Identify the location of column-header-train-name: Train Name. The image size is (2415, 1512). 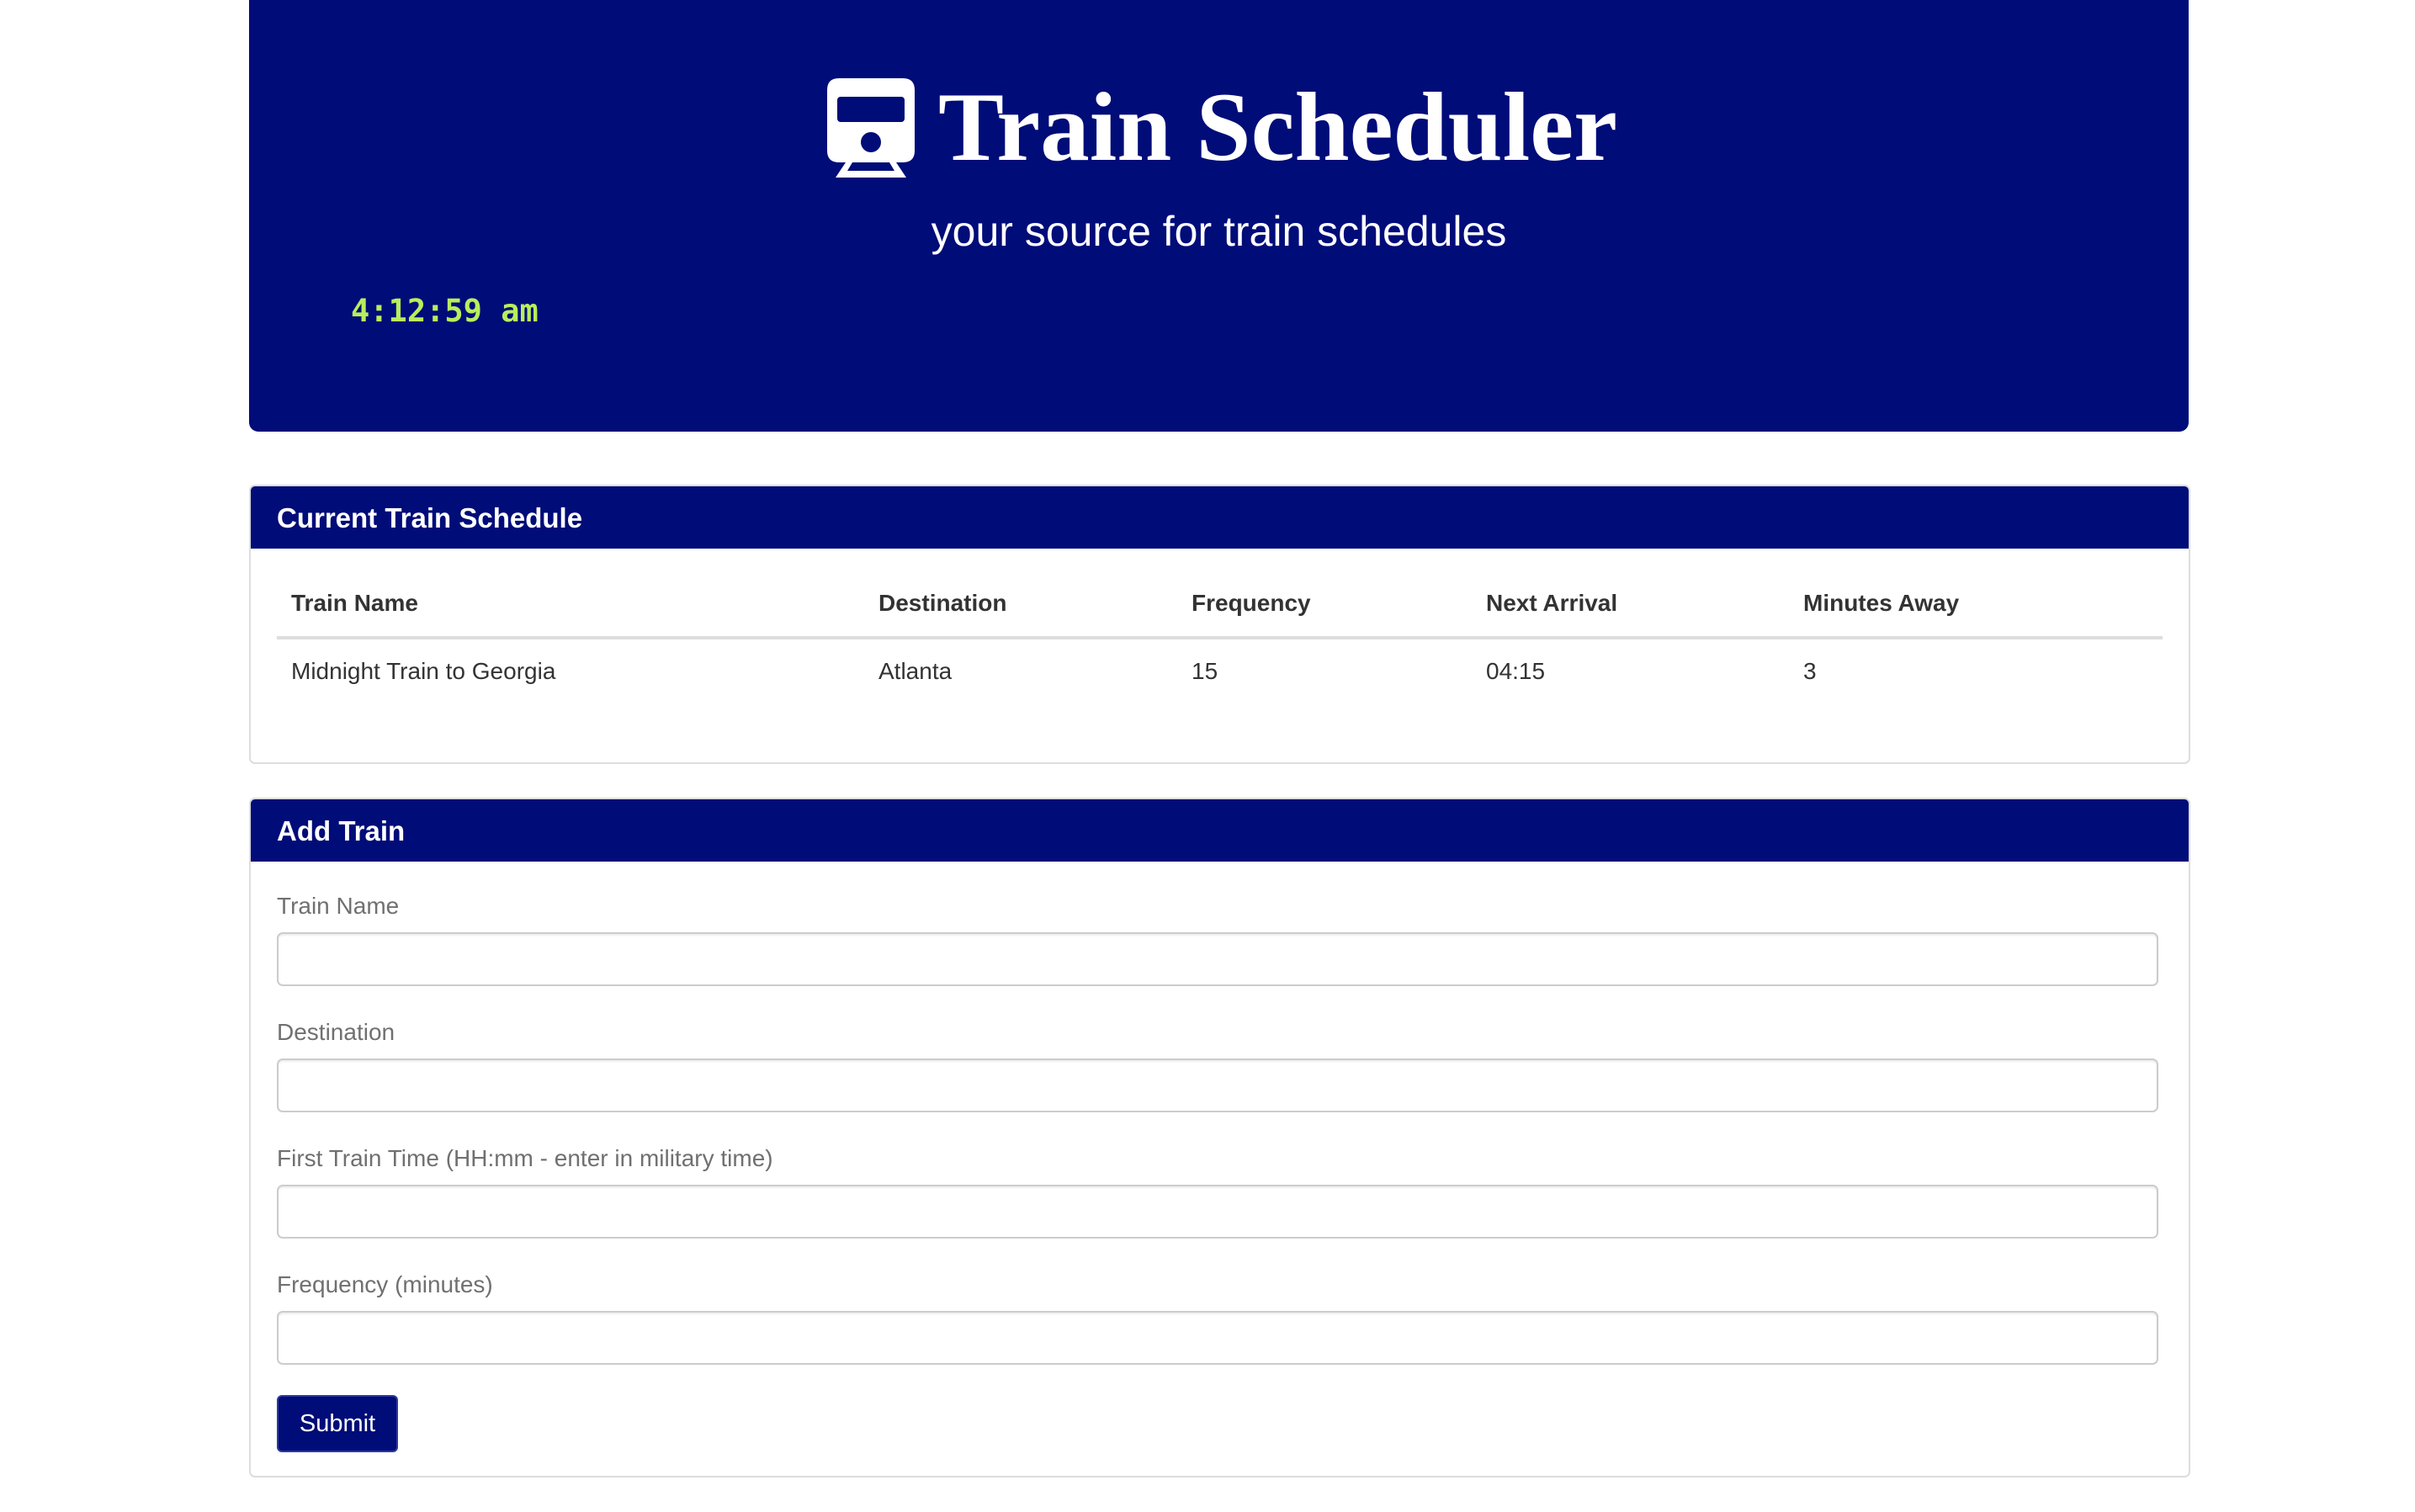
(570, 604).